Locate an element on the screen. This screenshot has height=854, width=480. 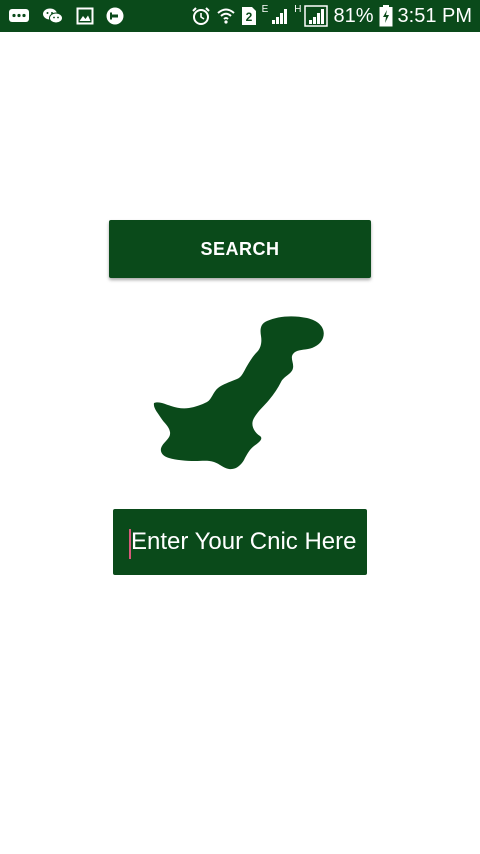
signal-e-icon is located at coordinates (280, 16).